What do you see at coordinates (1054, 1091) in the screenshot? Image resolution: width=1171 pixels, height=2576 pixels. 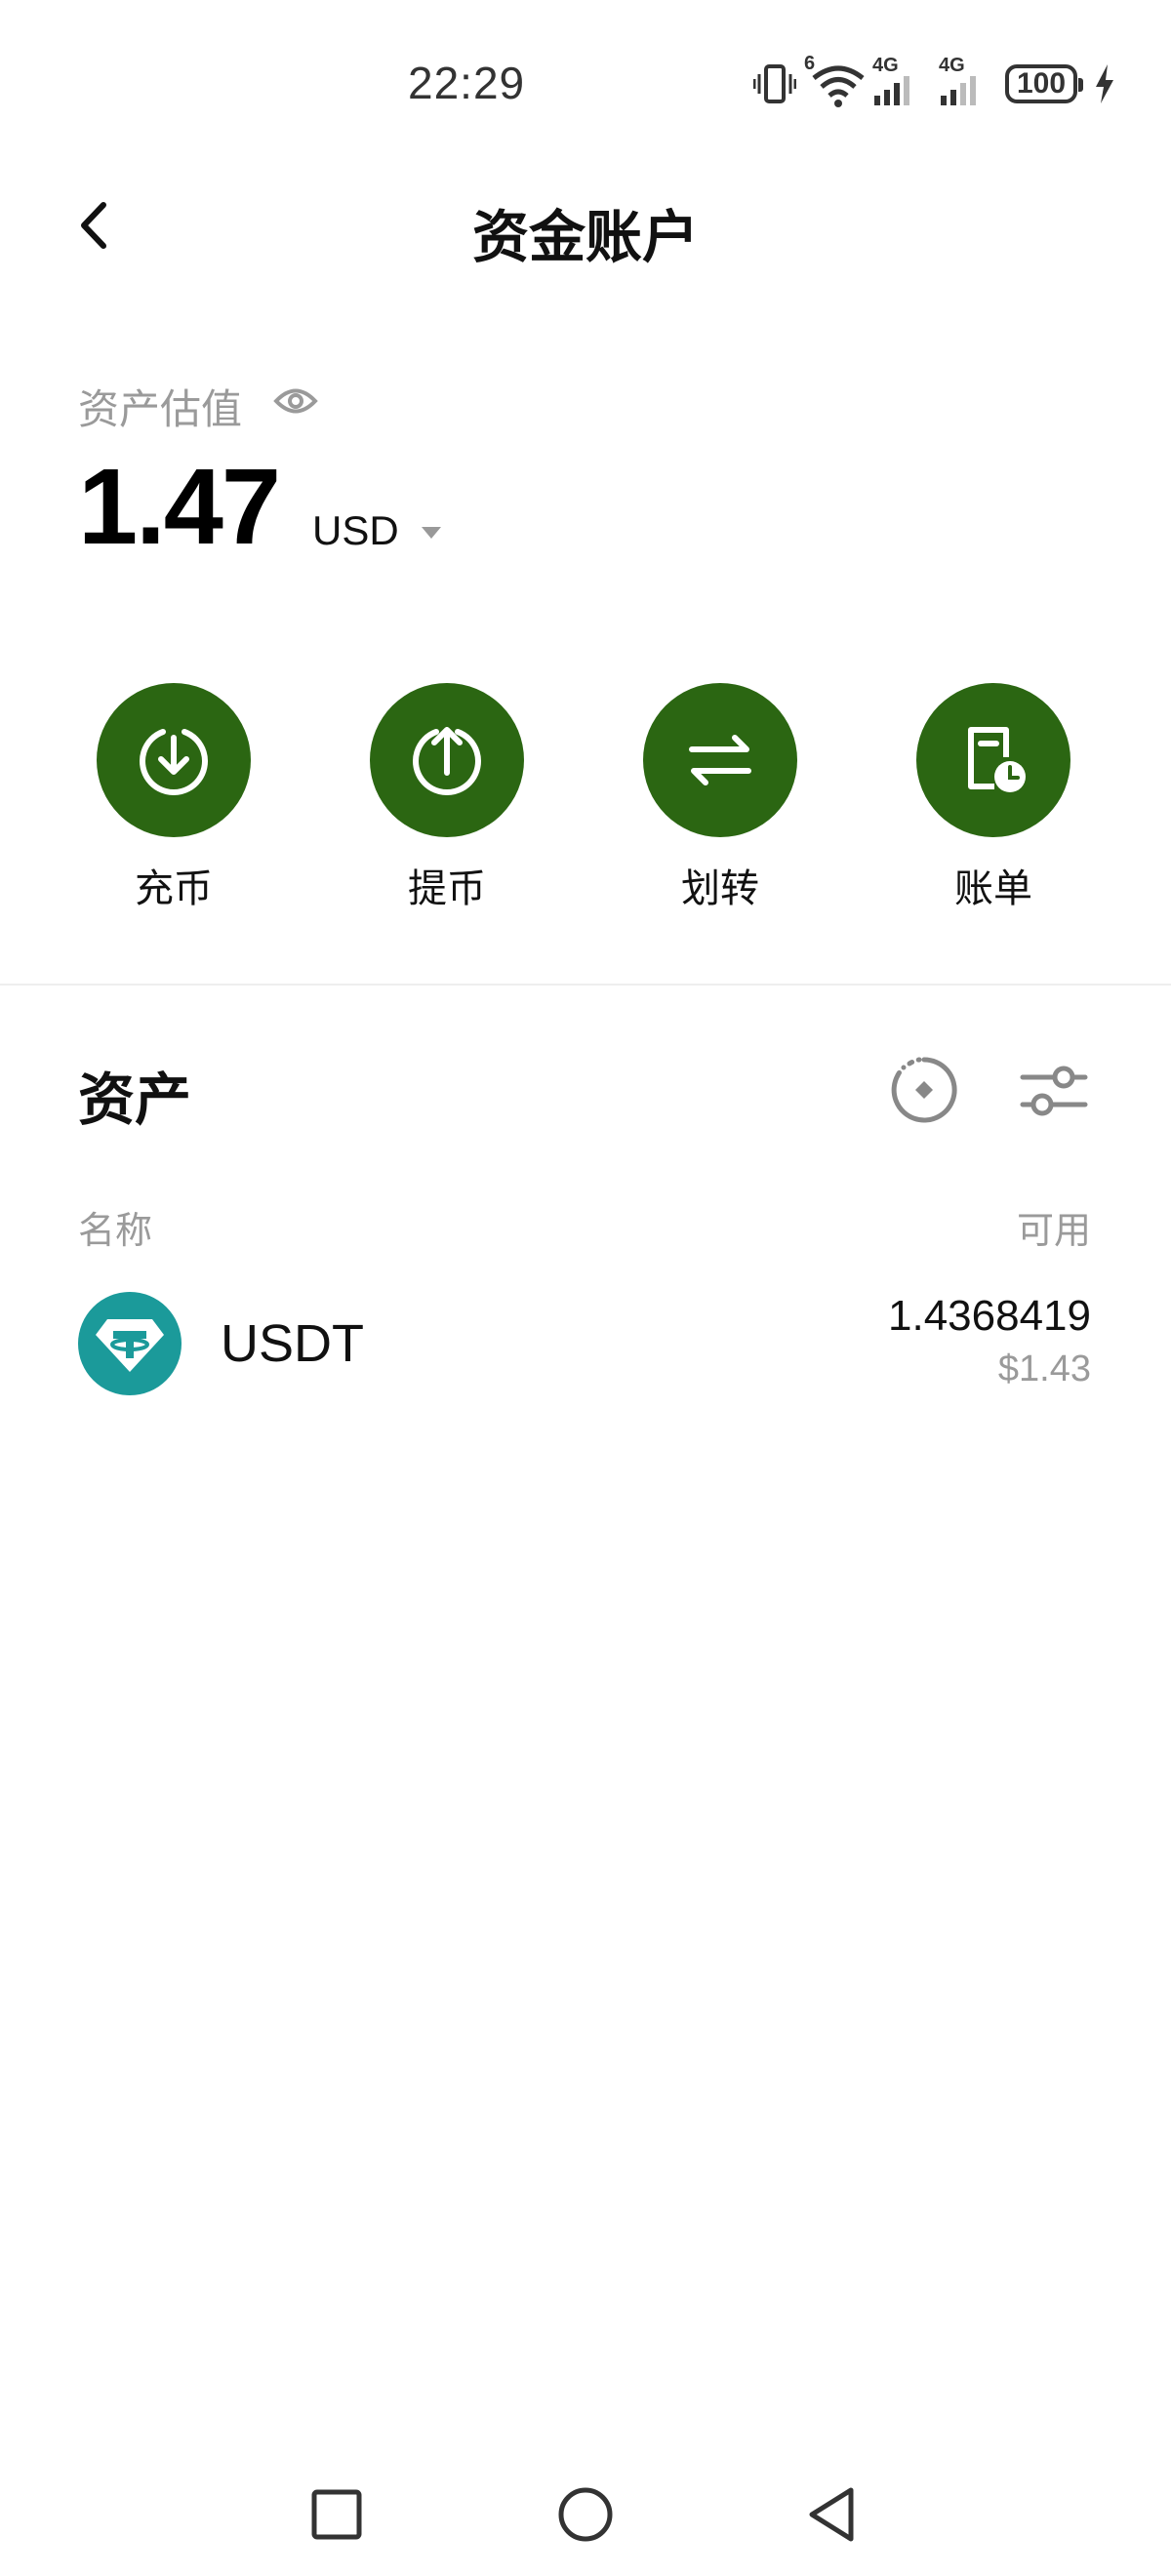 I see `filter-icon` at bounding box center [1054, 1091].